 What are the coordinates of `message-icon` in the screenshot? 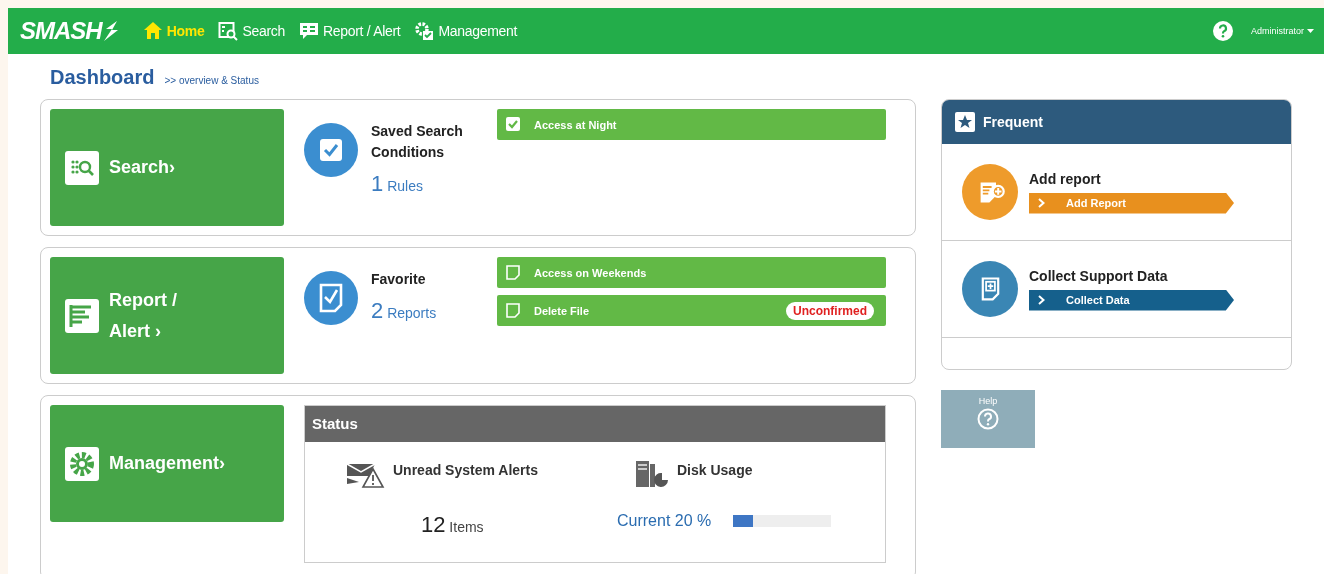 It's located at (308, 31).